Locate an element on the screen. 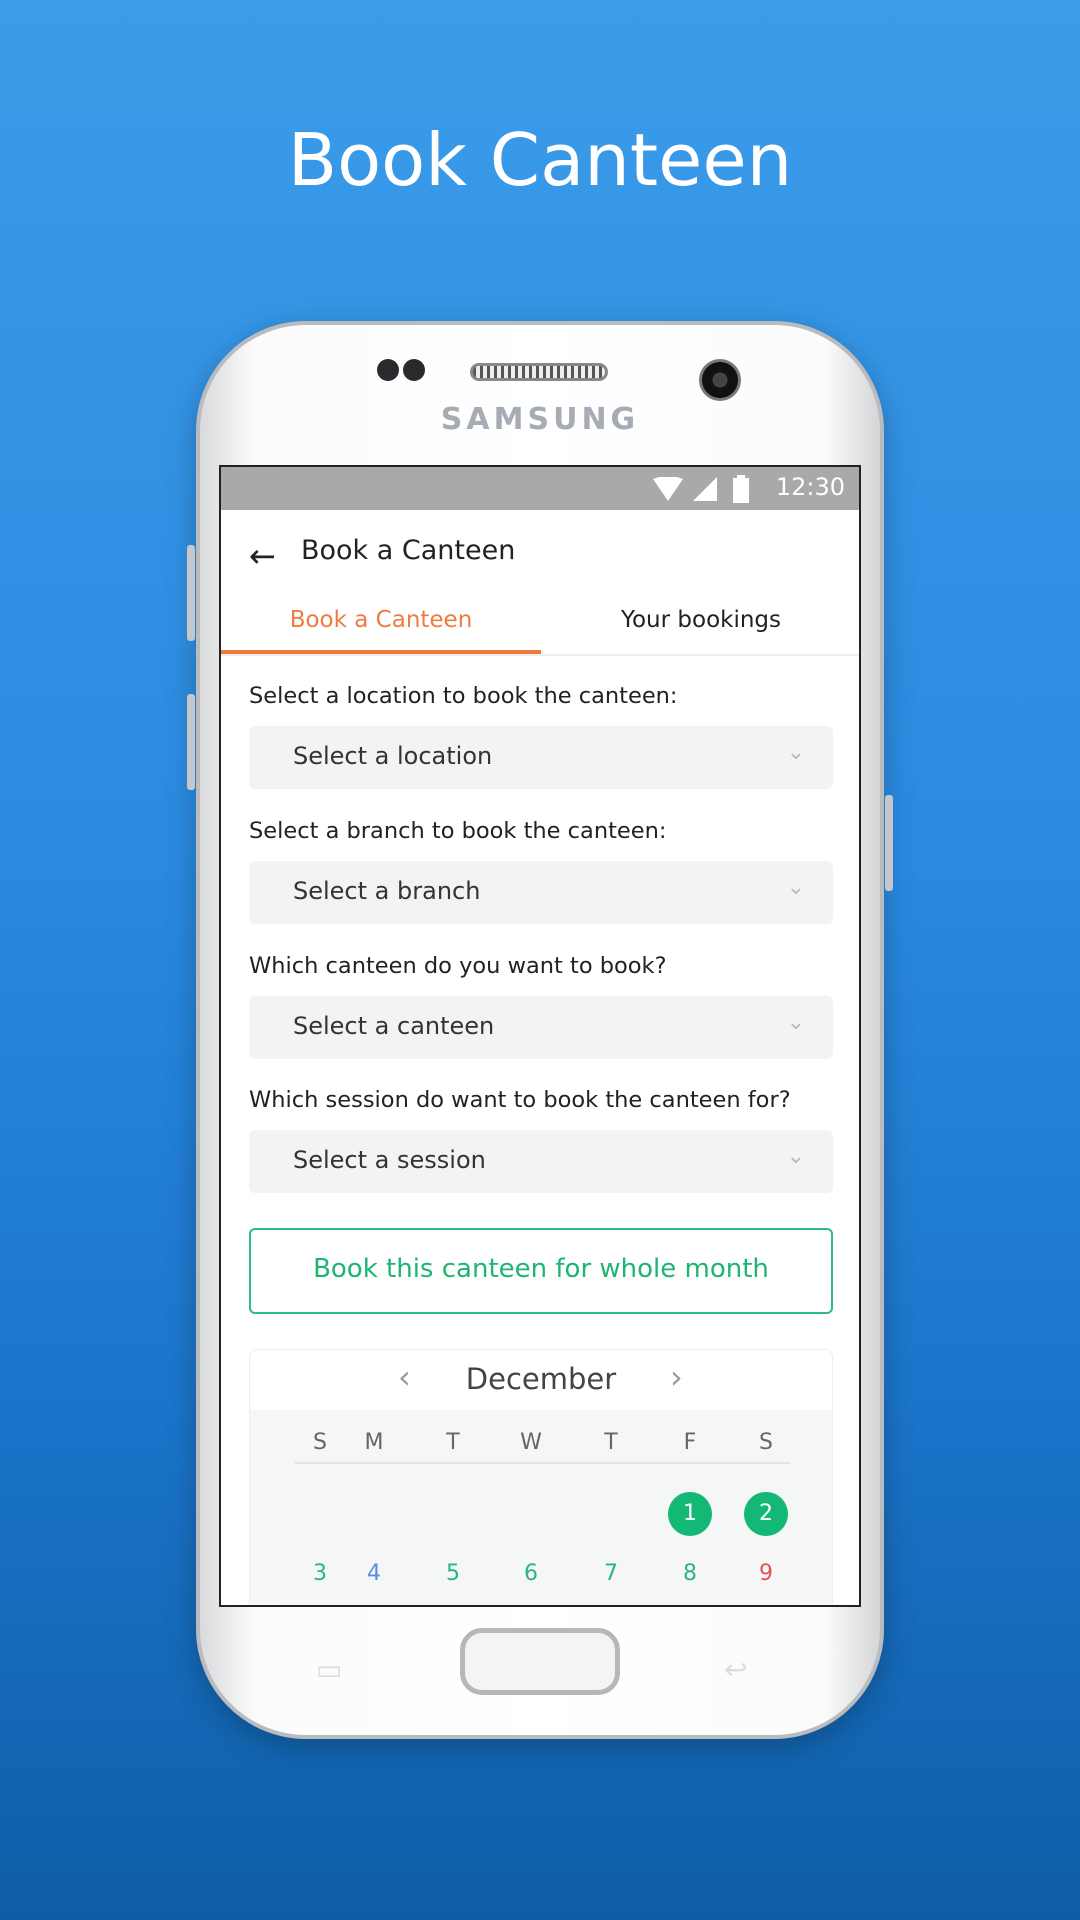 The image size is (1080, 1920). location-select: Select a location ⌄ is located at coordinates (541, 757).